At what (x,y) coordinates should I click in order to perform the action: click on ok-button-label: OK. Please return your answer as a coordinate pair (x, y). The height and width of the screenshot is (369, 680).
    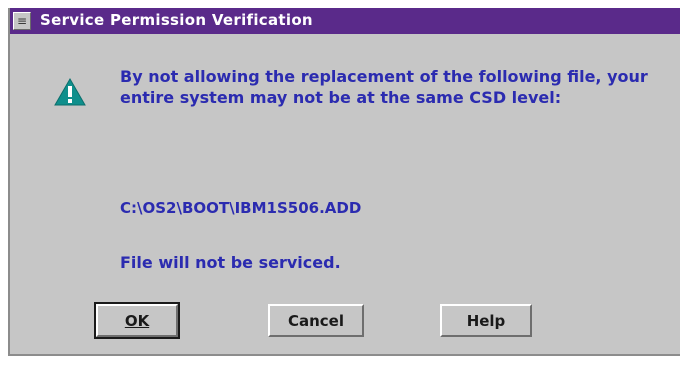
    Looking at the image, I should click on (137, 320).